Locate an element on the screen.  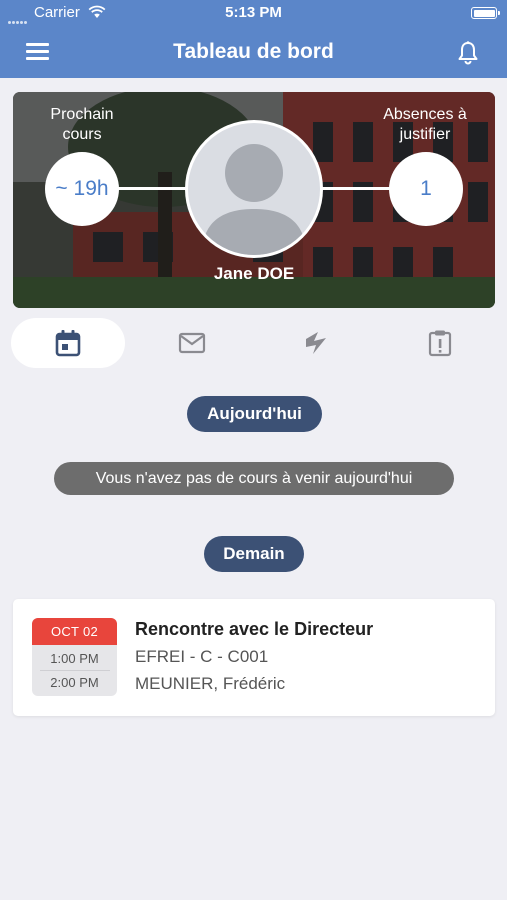
user-name: Jane DOE is located at coordinates (254, 273).